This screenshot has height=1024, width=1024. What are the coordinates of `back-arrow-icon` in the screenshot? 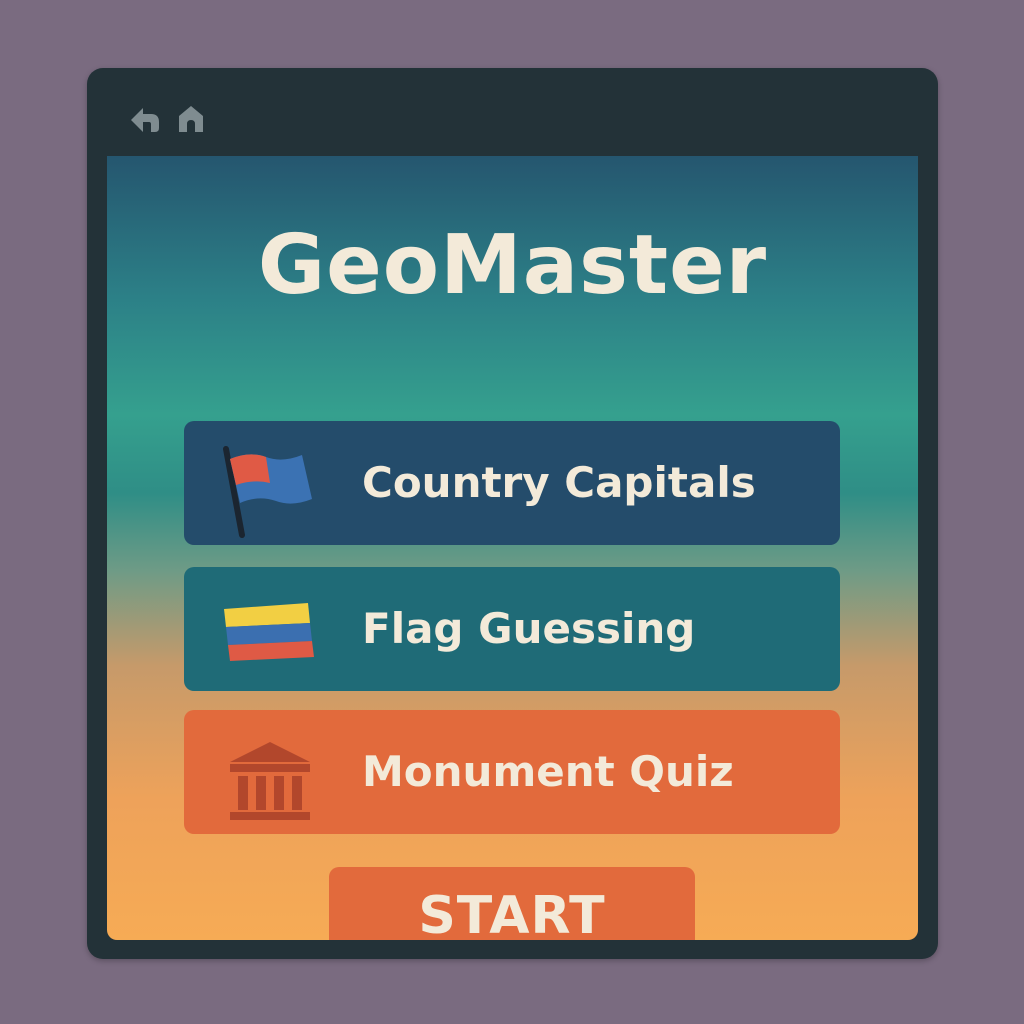 It's located at (145, 120).